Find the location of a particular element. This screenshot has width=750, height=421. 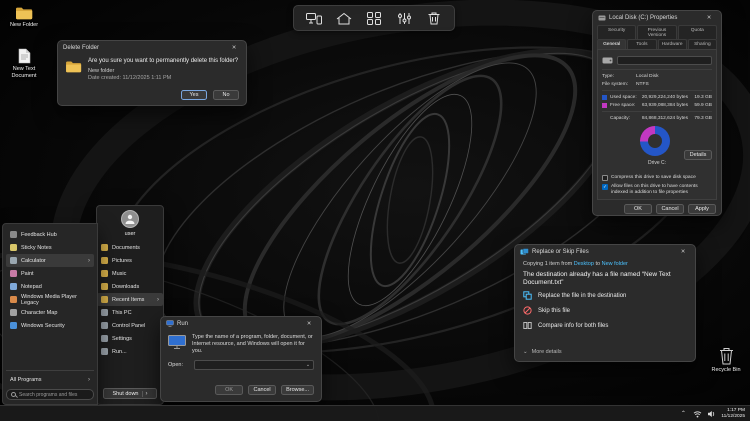

type-value: Local Disk is located at coordinates (647, 76).